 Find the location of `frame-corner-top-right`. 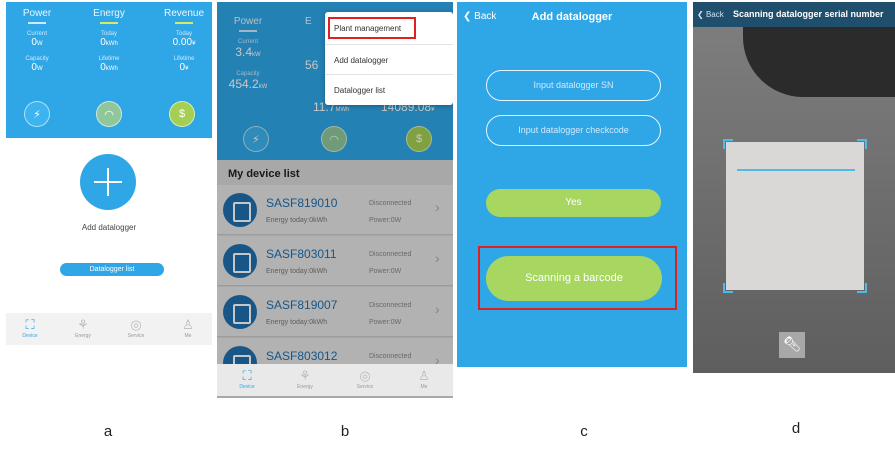

frame-corner-top-right is located at coordinates (862, 144).